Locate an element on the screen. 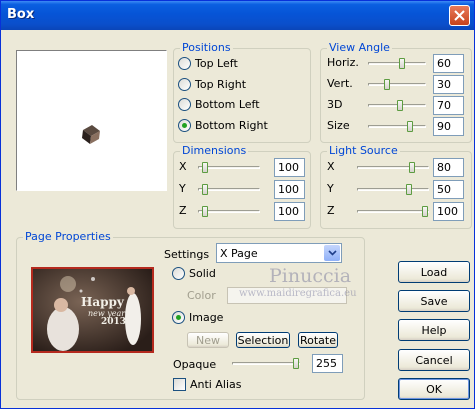 This screenshot has height=409, width=475. view-angle-2-slider is located at coordinates (397, 105).